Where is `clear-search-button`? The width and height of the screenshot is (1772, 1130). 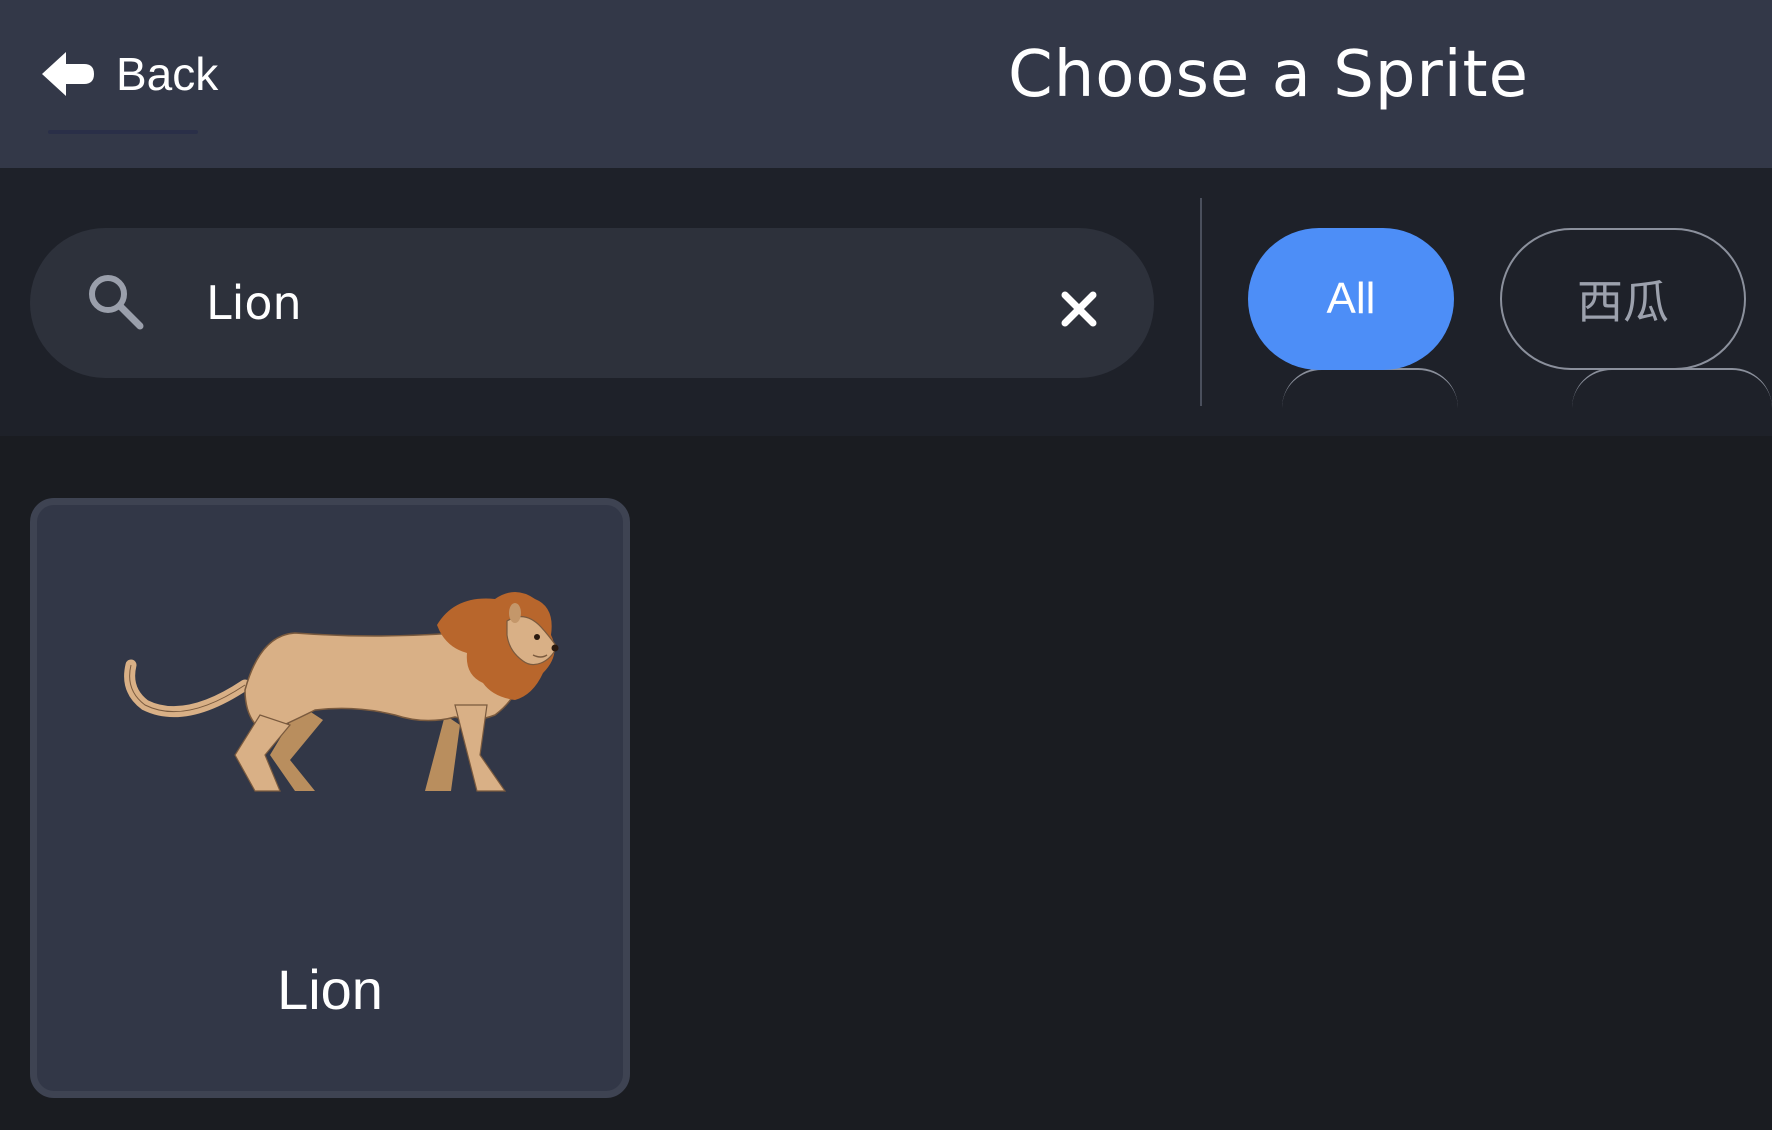
clear-search-button is located at coordinates (1079, 309).